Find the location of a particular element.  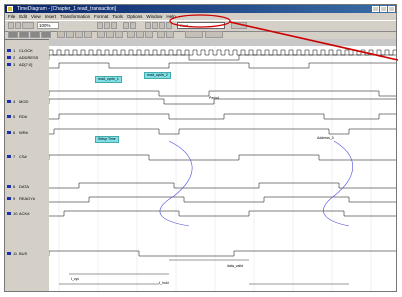

save-icon is located at coordinates (28, 25).